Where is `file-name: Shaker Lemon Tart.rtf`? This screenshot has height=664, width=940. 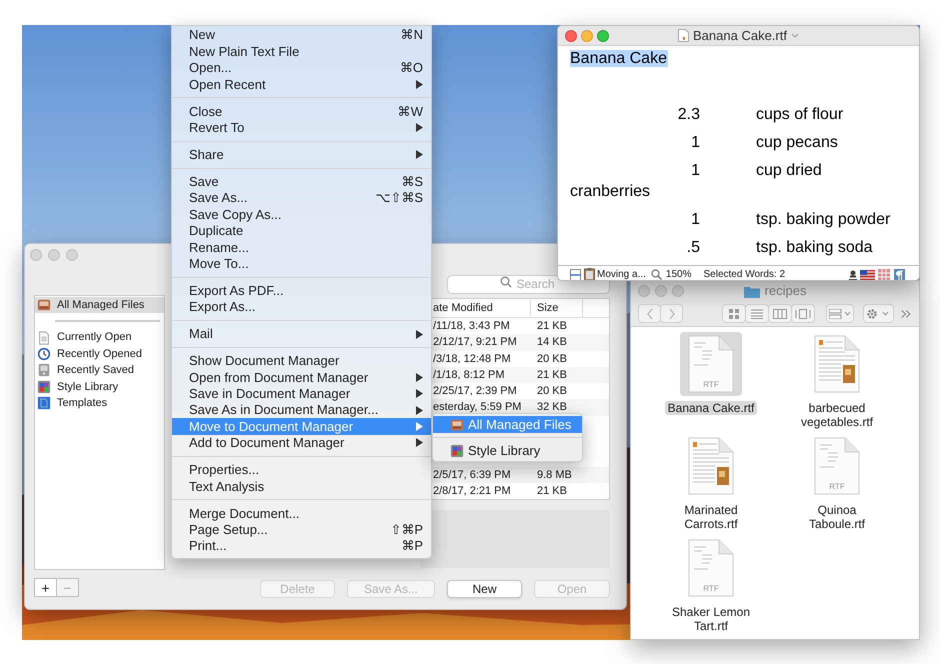 file-name: Shaker Lemon Tart.rtf is located at coordinates (711, 619).